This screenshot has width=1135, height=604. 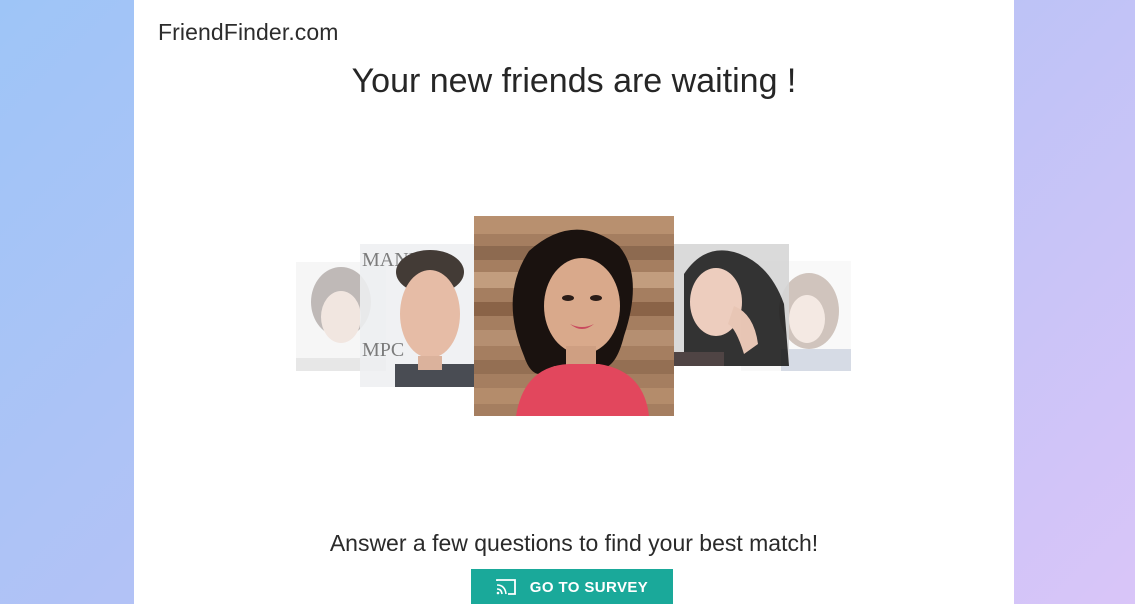 I want to click on page-headline: Your new friends are waiting !, so click(x=574, y=81).